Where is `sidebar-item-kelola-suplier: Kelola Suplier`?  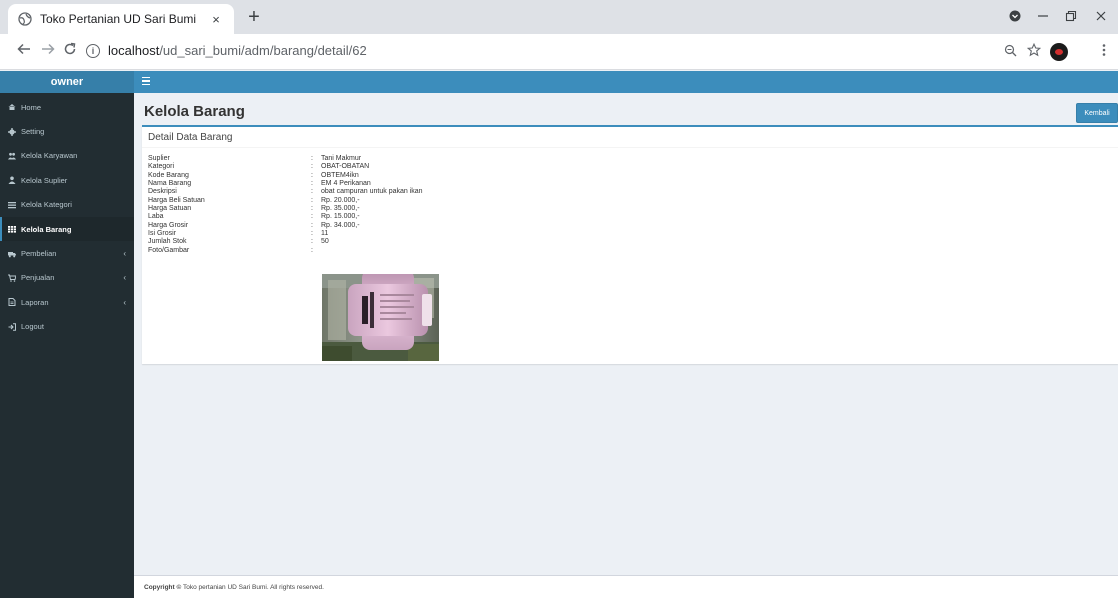 sidebar-item-kelola-suplier: Kelola Suplier is located at coordinates (67, 180).